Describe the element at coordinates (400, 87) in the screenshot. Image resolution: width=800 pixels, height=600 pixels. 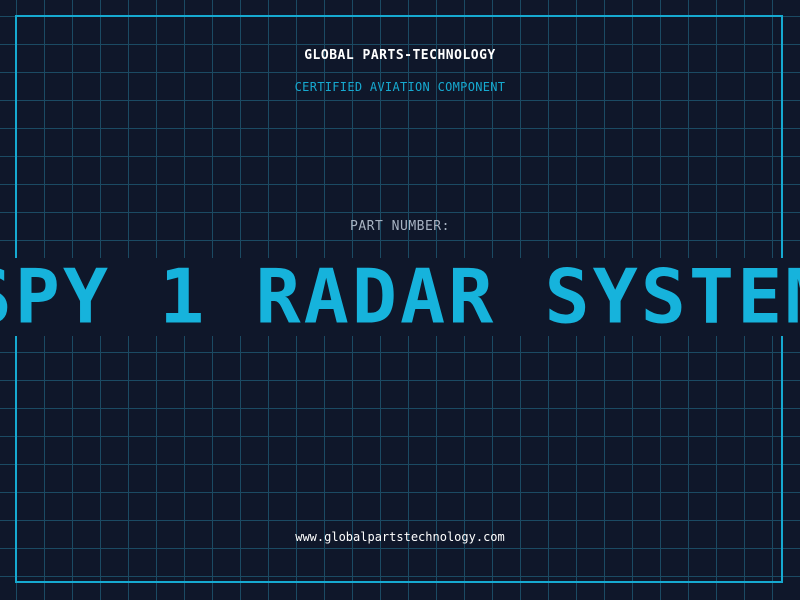
I see `certification-tagline: CERTIFIED AVIATION COMPONENT` at that location.